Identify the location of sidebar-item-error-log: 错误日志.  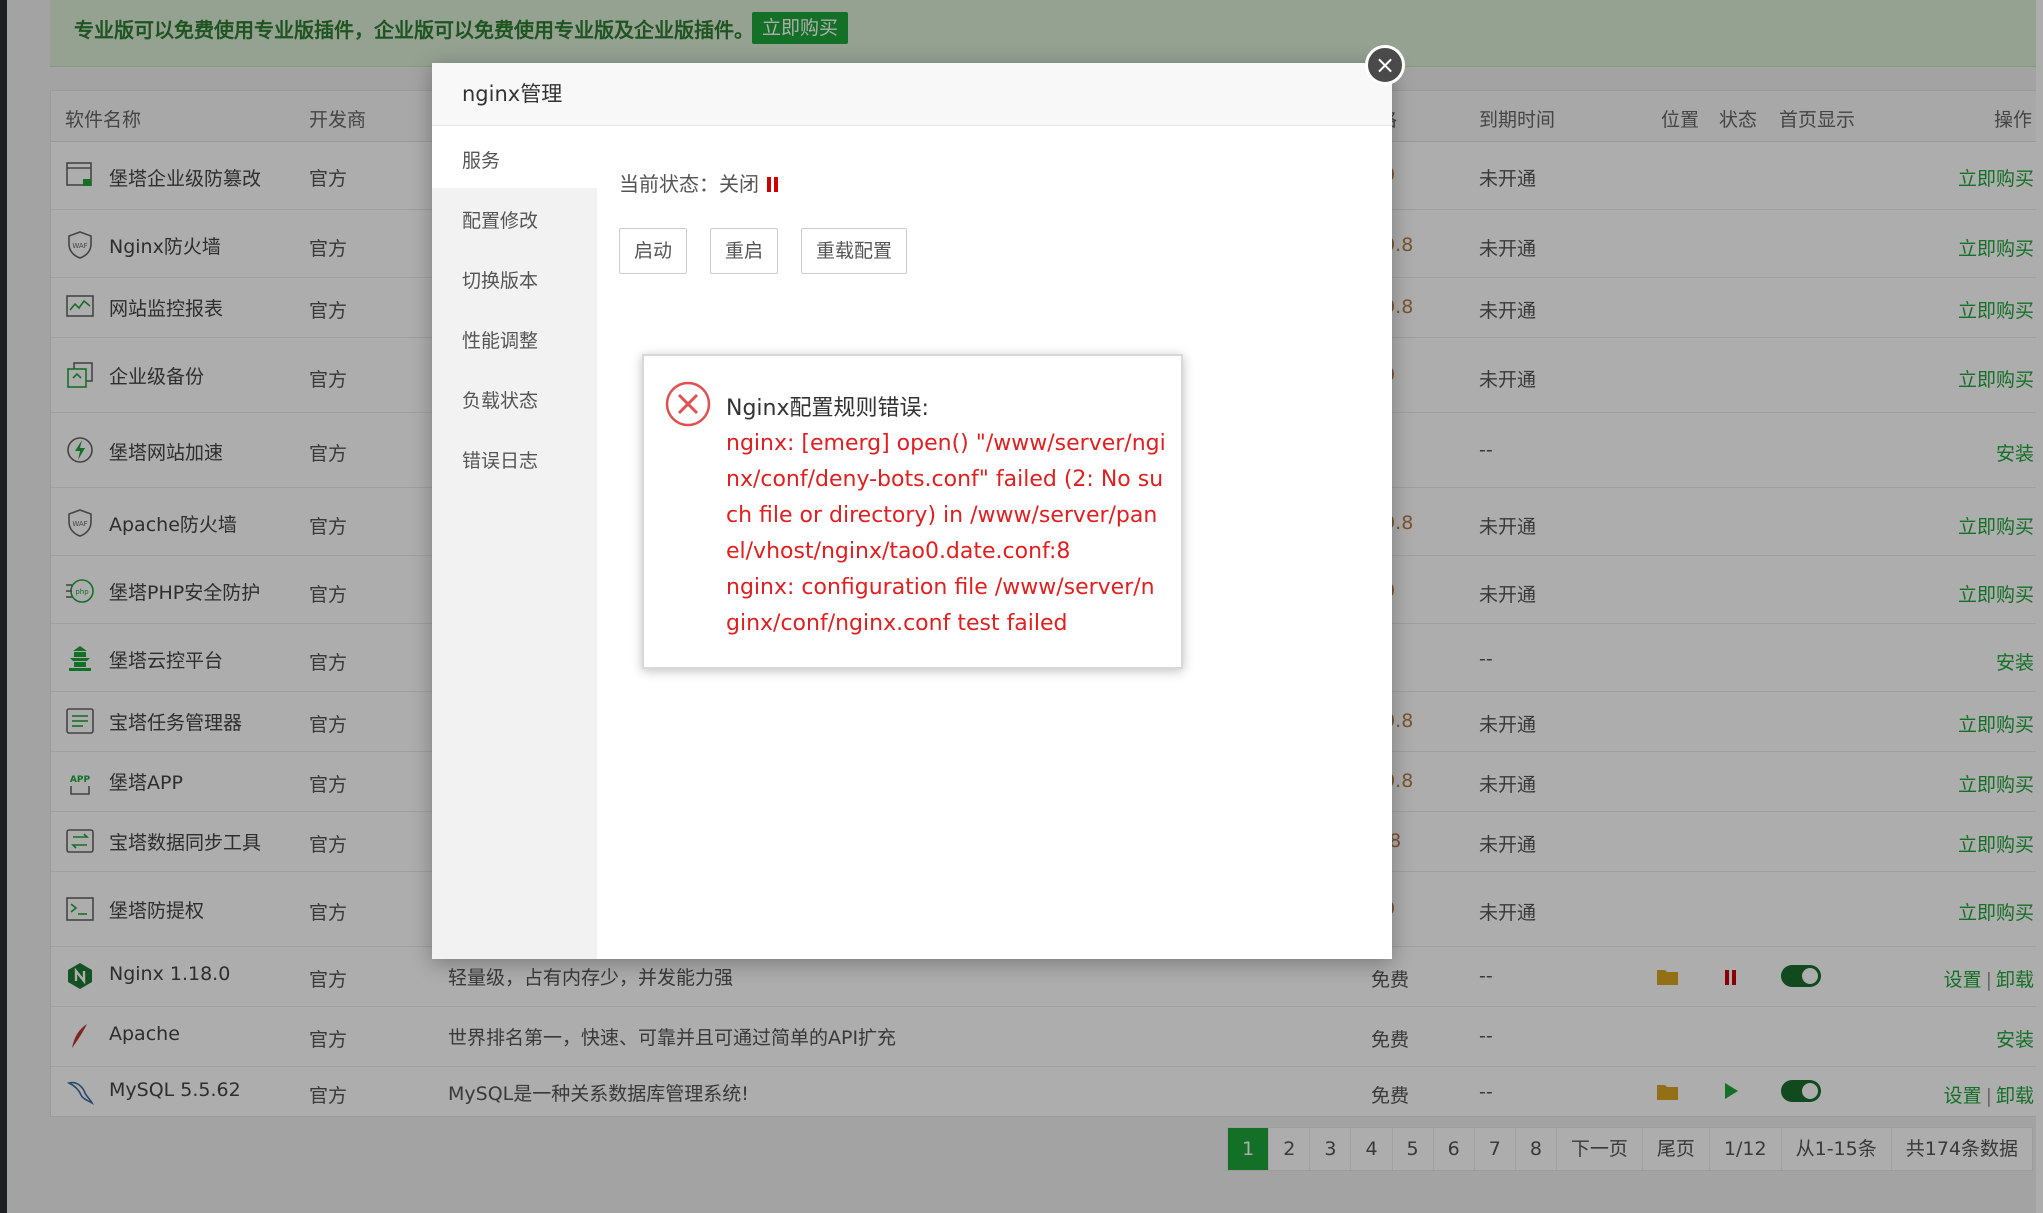
(500, 459).